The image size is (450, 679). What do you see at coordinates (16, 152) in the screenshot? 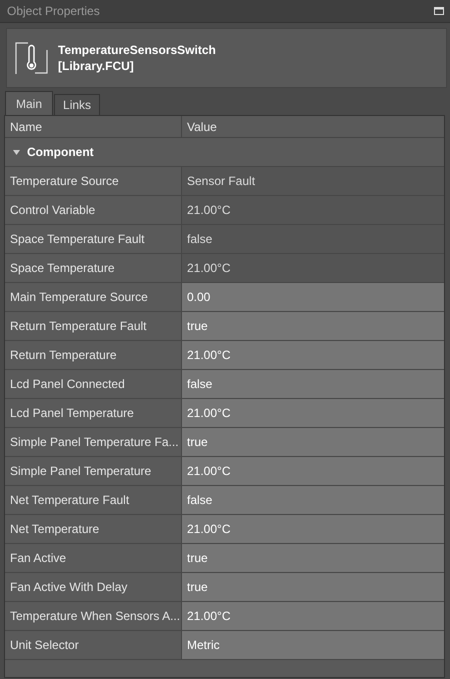
I see `caret-icon` at bounding box center [16, 152].